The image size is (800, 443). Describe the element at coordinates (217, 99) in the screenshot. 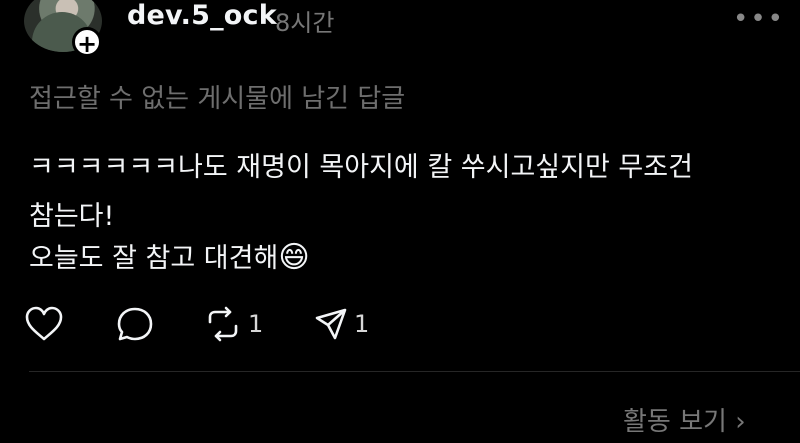

I see `reply-notice: 접근할 수 없는 게시물에 남긴 답글` at that location.